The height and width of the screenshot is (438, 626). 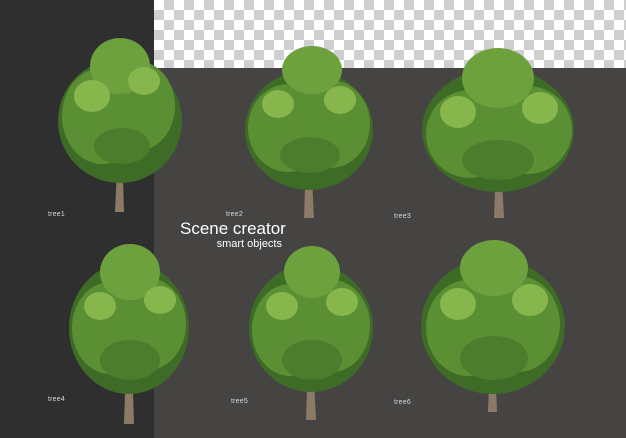 What do you see at coordinates (56, 214) in the screenshot?
I see `tree-label-1: tree1` at bounding box center [56, 214].